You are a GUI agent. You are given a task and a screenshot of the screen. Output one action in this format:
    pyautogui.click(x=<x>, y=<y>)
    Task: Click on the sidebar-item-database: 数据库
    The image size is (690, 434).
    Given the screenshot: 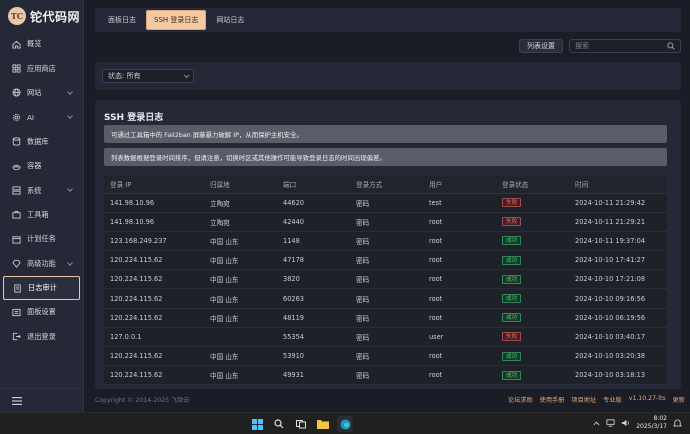 What is the action you would take?
    pyautogui.click(x=41, y=142)
    